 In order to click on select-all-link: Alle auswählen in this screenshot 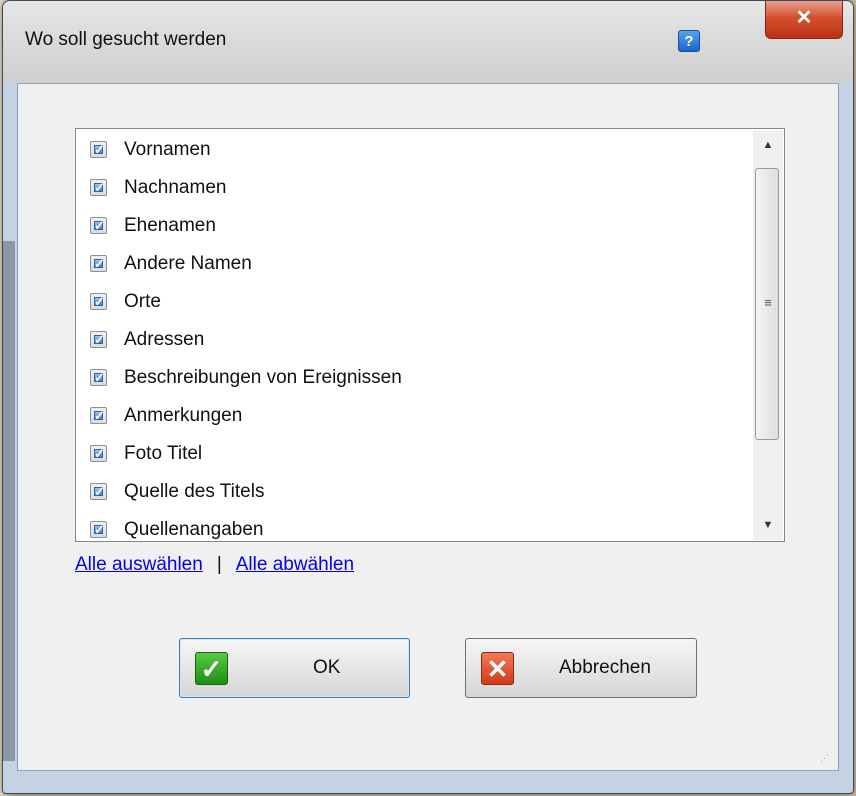, I will do `click(139, 564)`.